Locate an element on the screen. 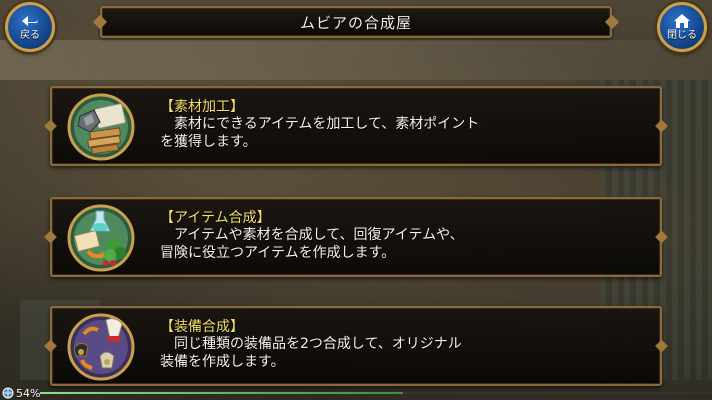  status-readout: 54% is located at coordinates (21, 393).